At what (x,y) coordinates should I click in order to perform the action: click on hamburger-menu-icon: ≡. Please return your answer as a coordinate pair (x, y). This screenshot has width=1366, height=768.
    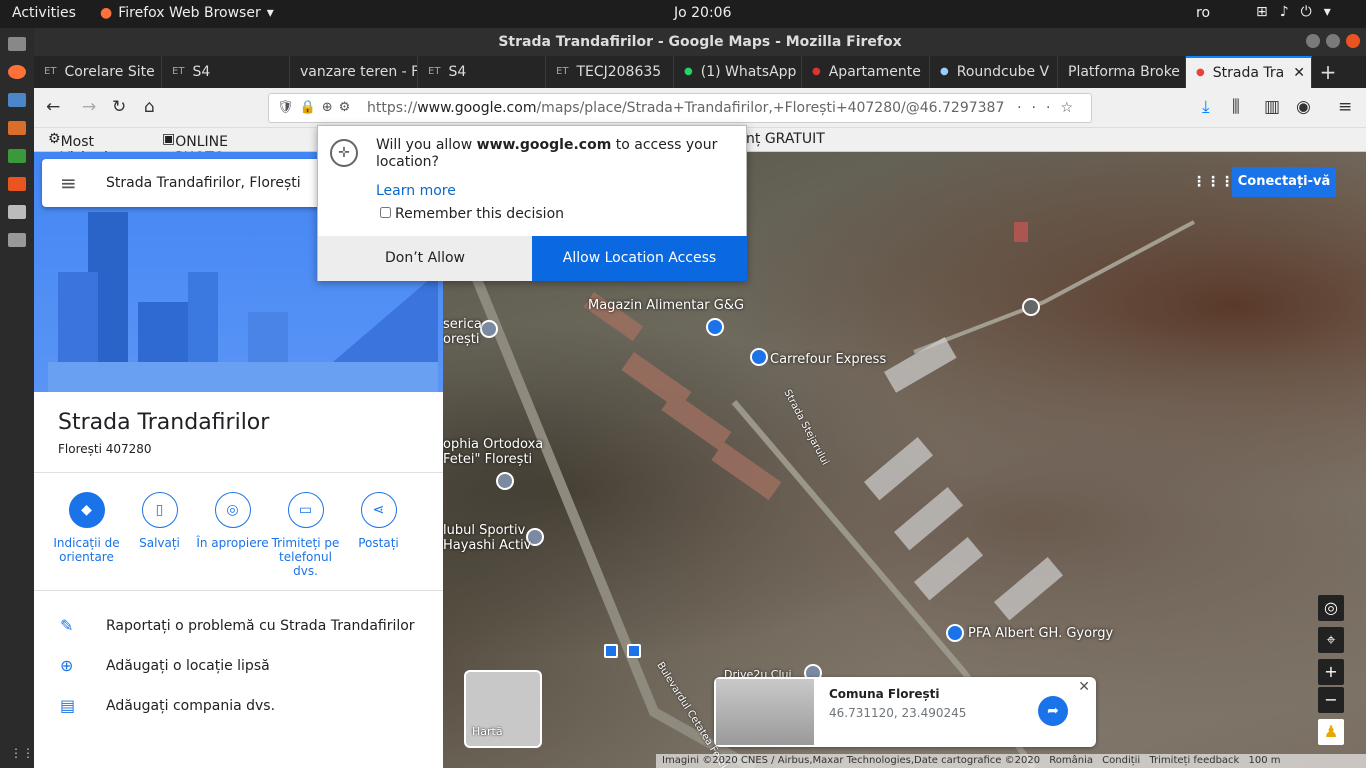
    Looking at the image, I should click on (68, 183).